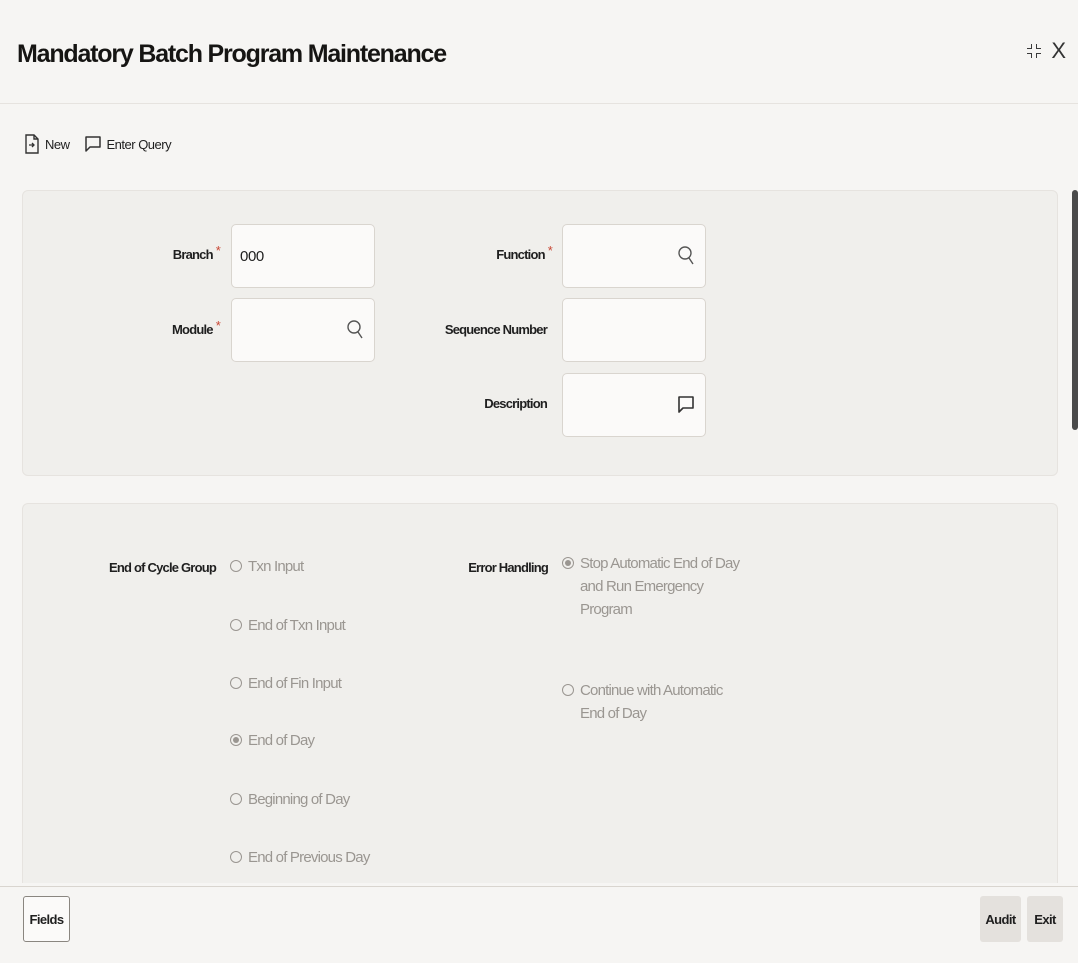  I want to click on radio-end-of-txn-input: End of Txn Input, so click(288, 625).